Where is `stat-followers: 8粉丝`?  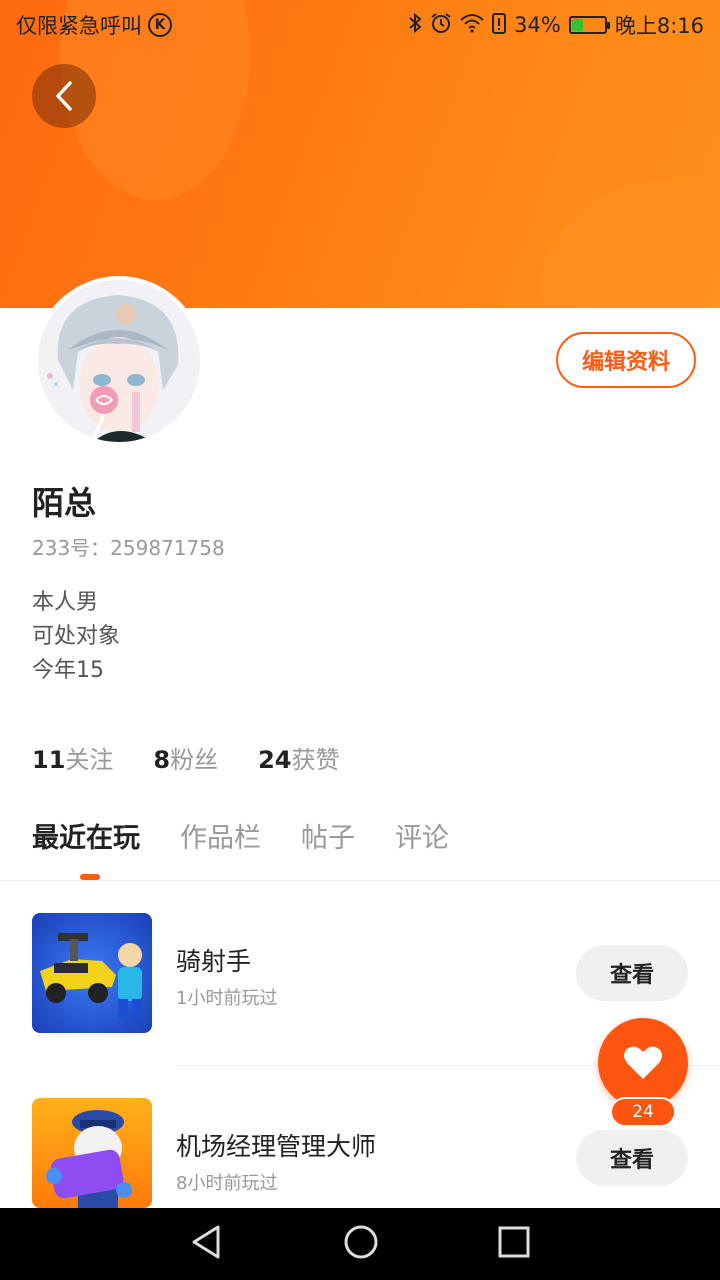 stat-followers: 8粉丝 is located at coordinates (185, 757).